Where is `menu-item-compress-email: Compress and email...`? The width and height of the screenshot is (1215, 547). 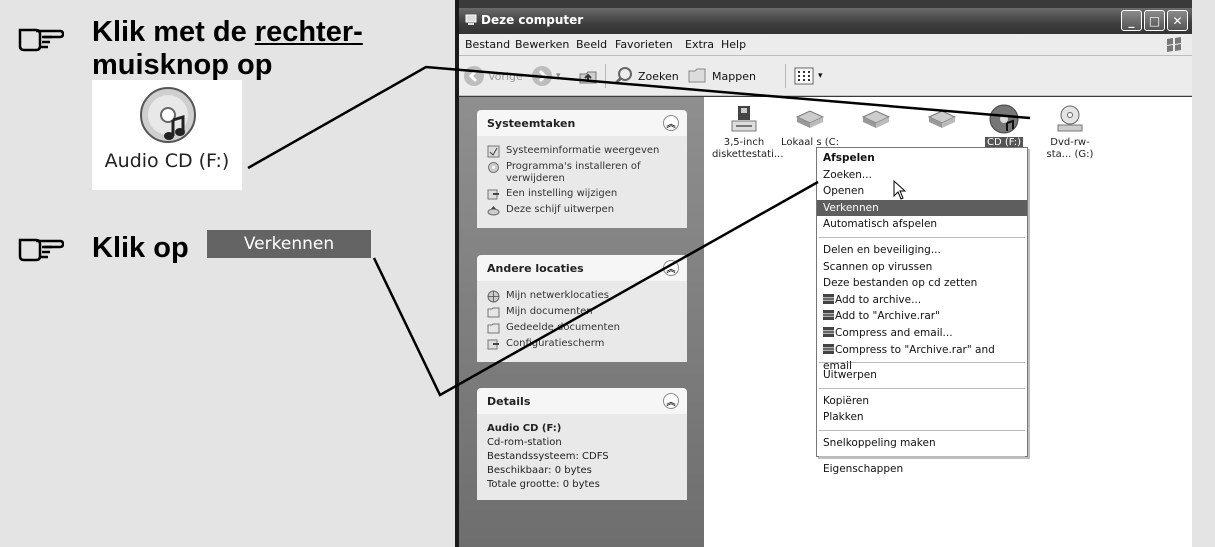 menu-item-compress-email: Compress and email... is located at coordinates (922, 333).